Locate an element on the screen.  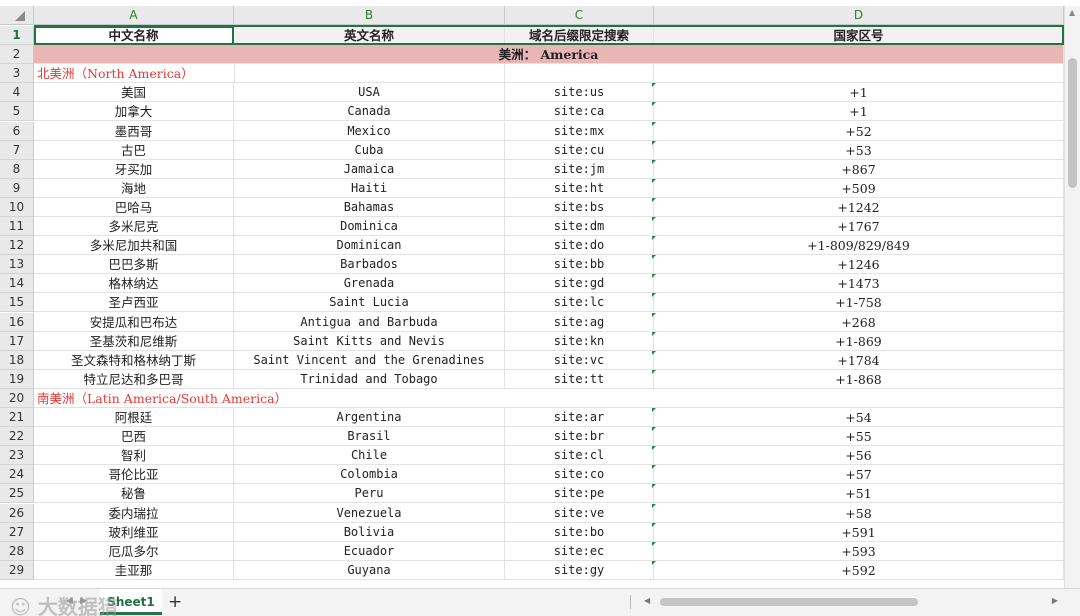
cell-english-name: Barbados is located at coordinates (369, 265).